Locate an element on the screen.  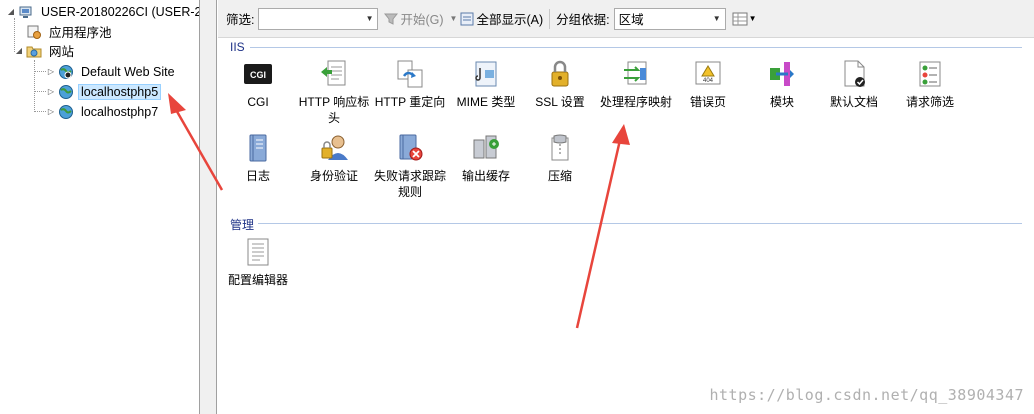
svg-text: CGI is located at coordinates (258, 75).